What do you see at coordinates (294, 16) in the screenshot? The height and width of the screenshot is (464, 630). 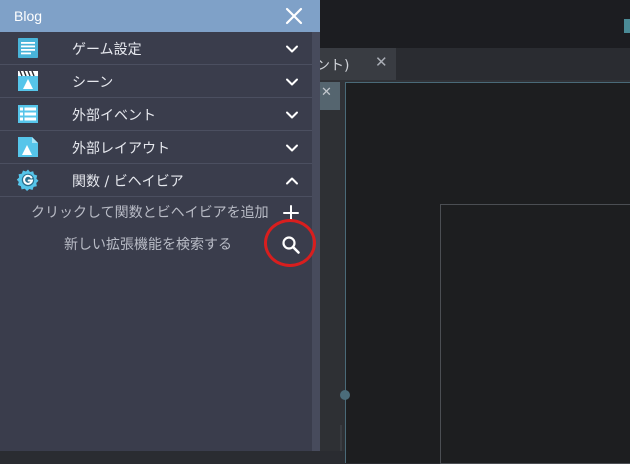 I see `close-icon` at bounding box center [294, 16].